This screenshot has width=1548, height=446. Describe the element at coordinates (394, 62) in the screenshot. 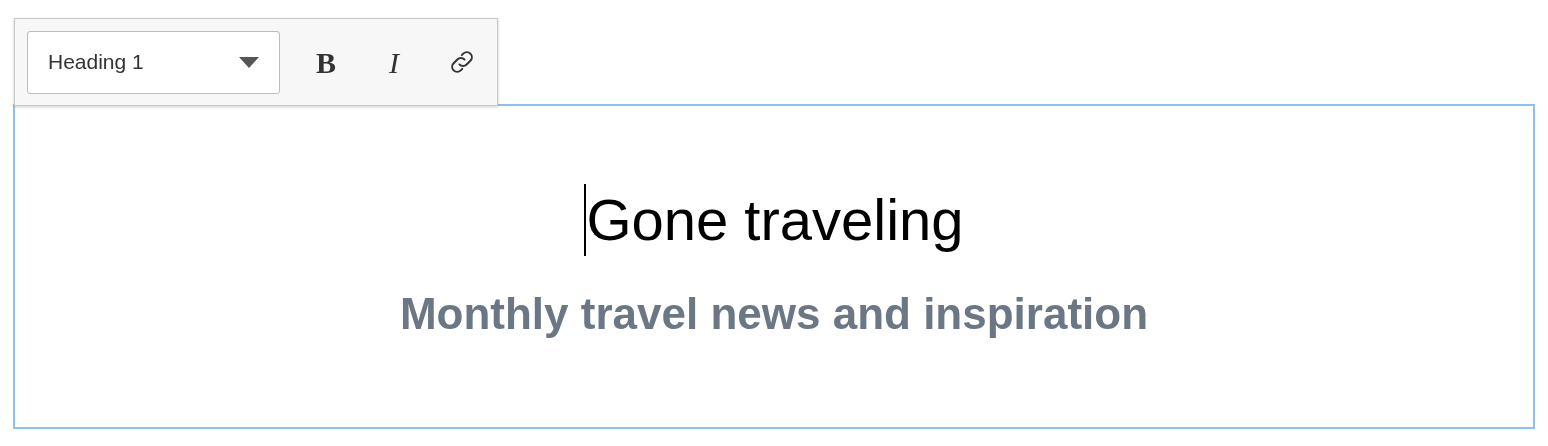

I see `italic-button: I` at that location.